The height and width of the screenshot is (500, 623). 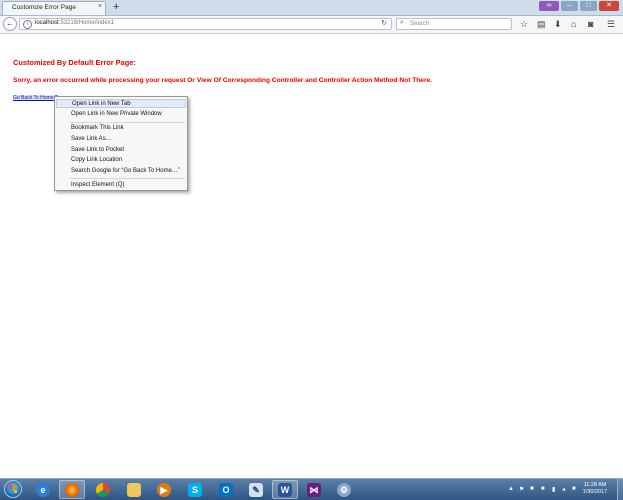 What do you see at coordinates (97, 128) in the screenshot?
I see `menu-item-label: Bookmark This Link` at bounding box center [97, 128].